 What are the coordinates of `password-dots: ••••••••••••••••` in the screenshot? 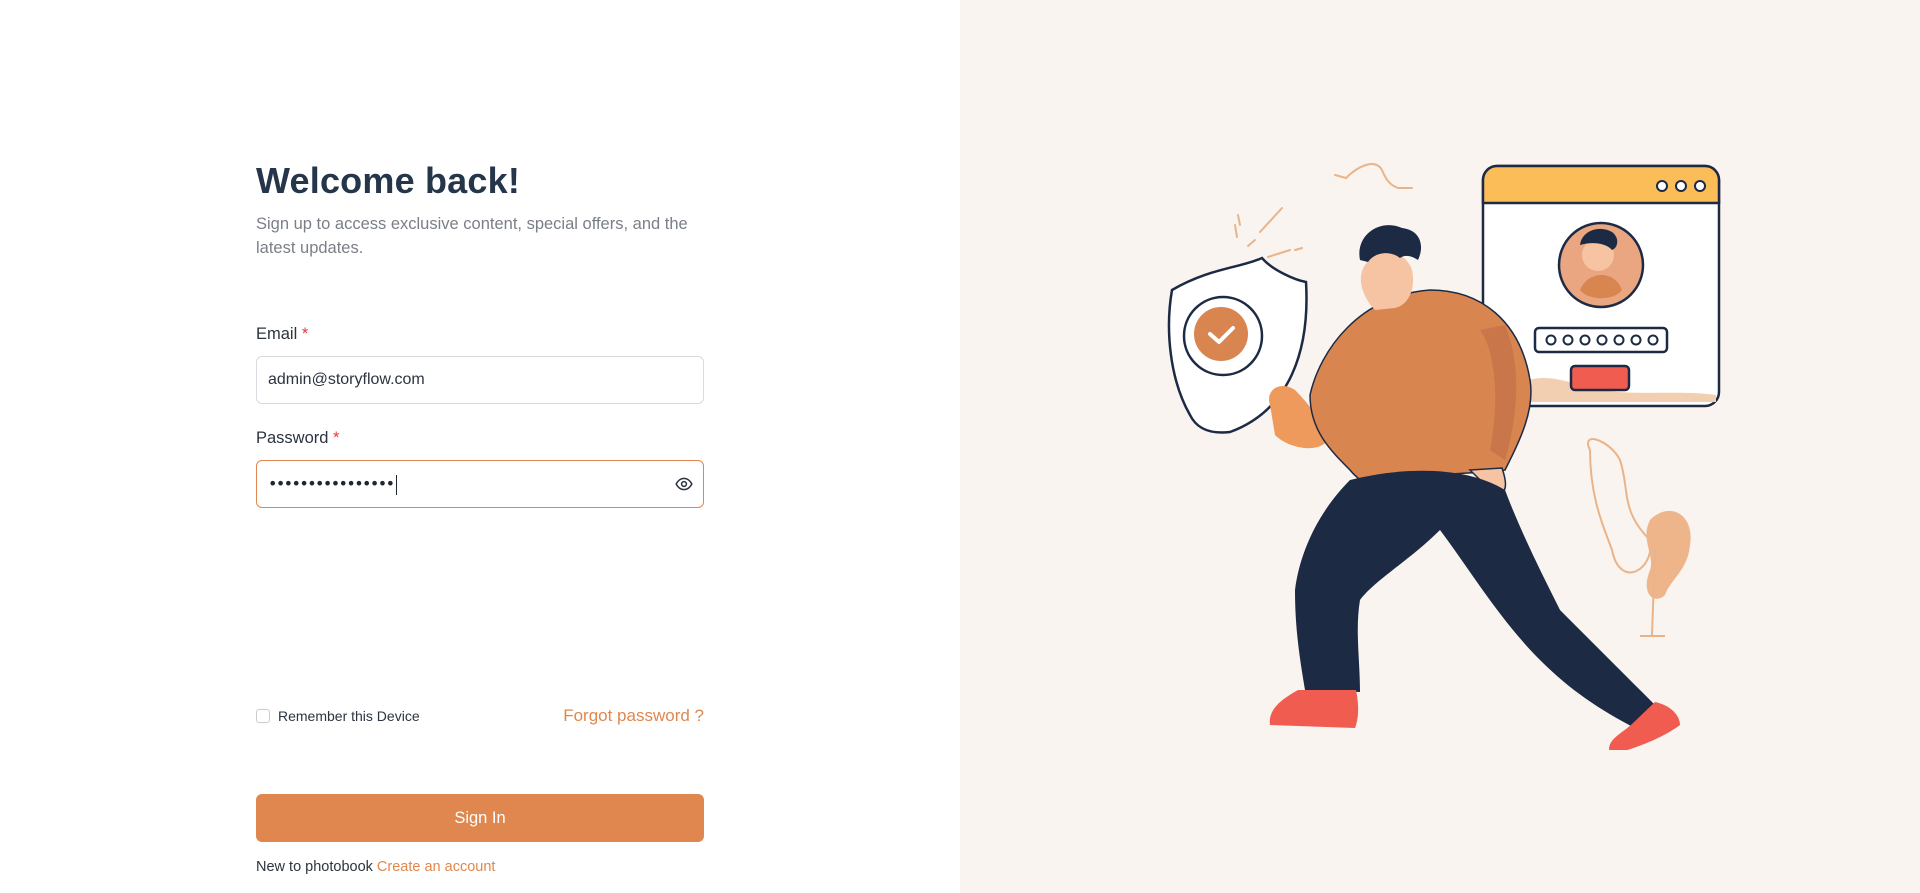 It's located at (331, 483).